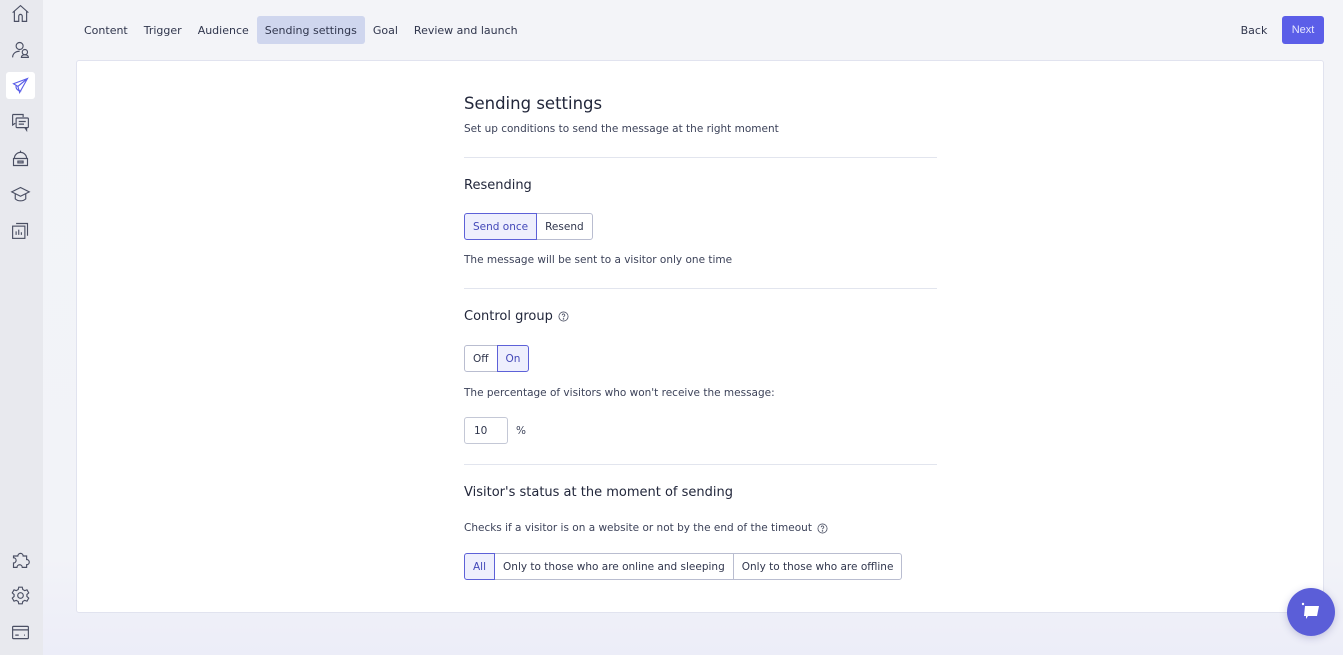 The height and width of the screenshot is (655, 1343). Describe the element at coordinates (521, 431) in the screenshot. I see `percentage-unit: %` at that location.